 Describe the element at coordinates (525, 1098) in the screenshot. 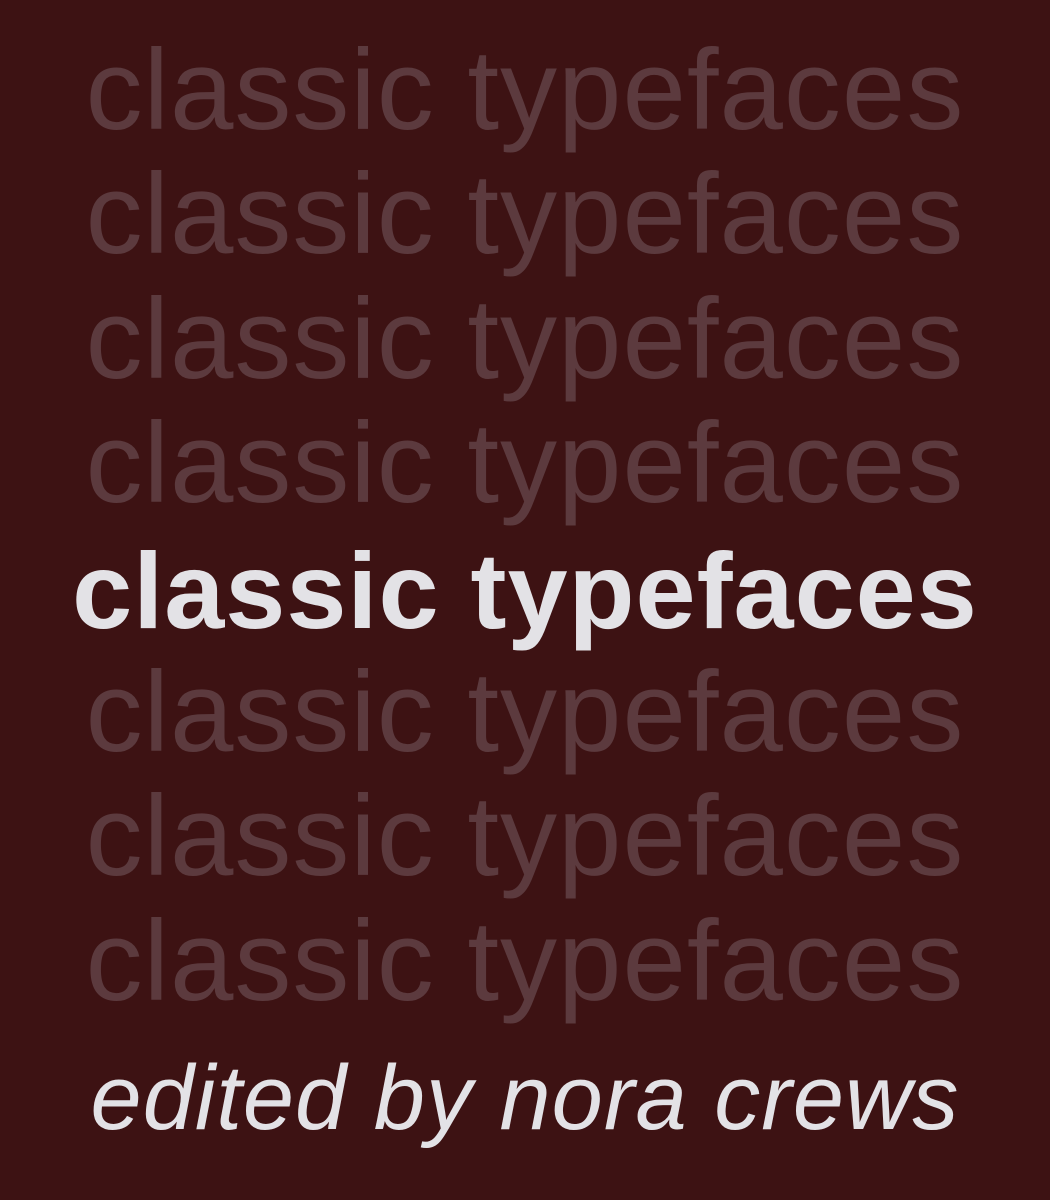

I see `editor-credit: edited by nora crews` at that location.